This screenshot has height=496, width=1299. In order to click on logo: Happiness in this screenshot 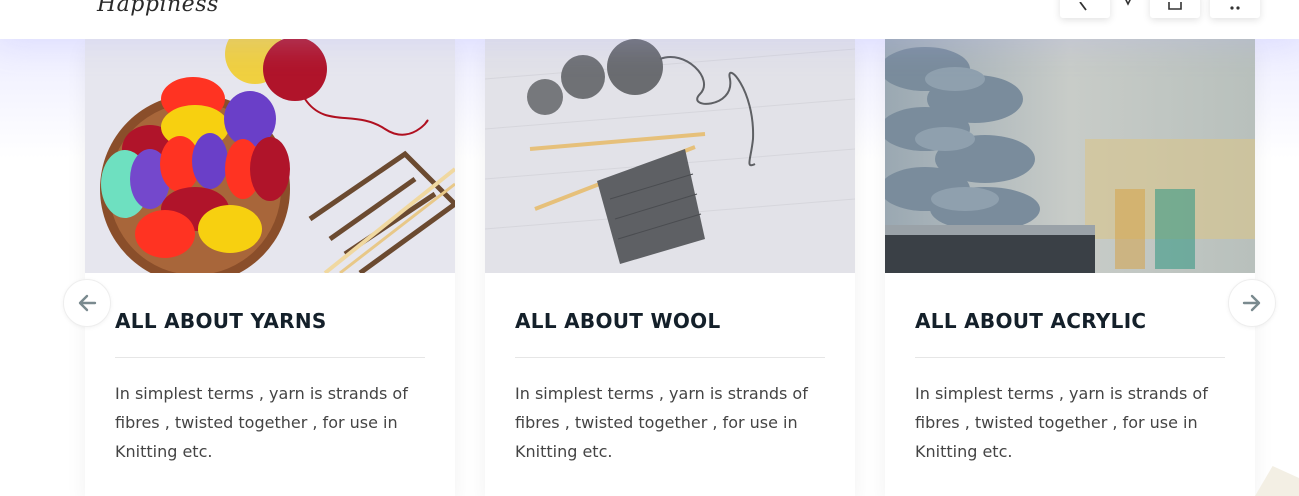, I will do `click(158, 8)`.